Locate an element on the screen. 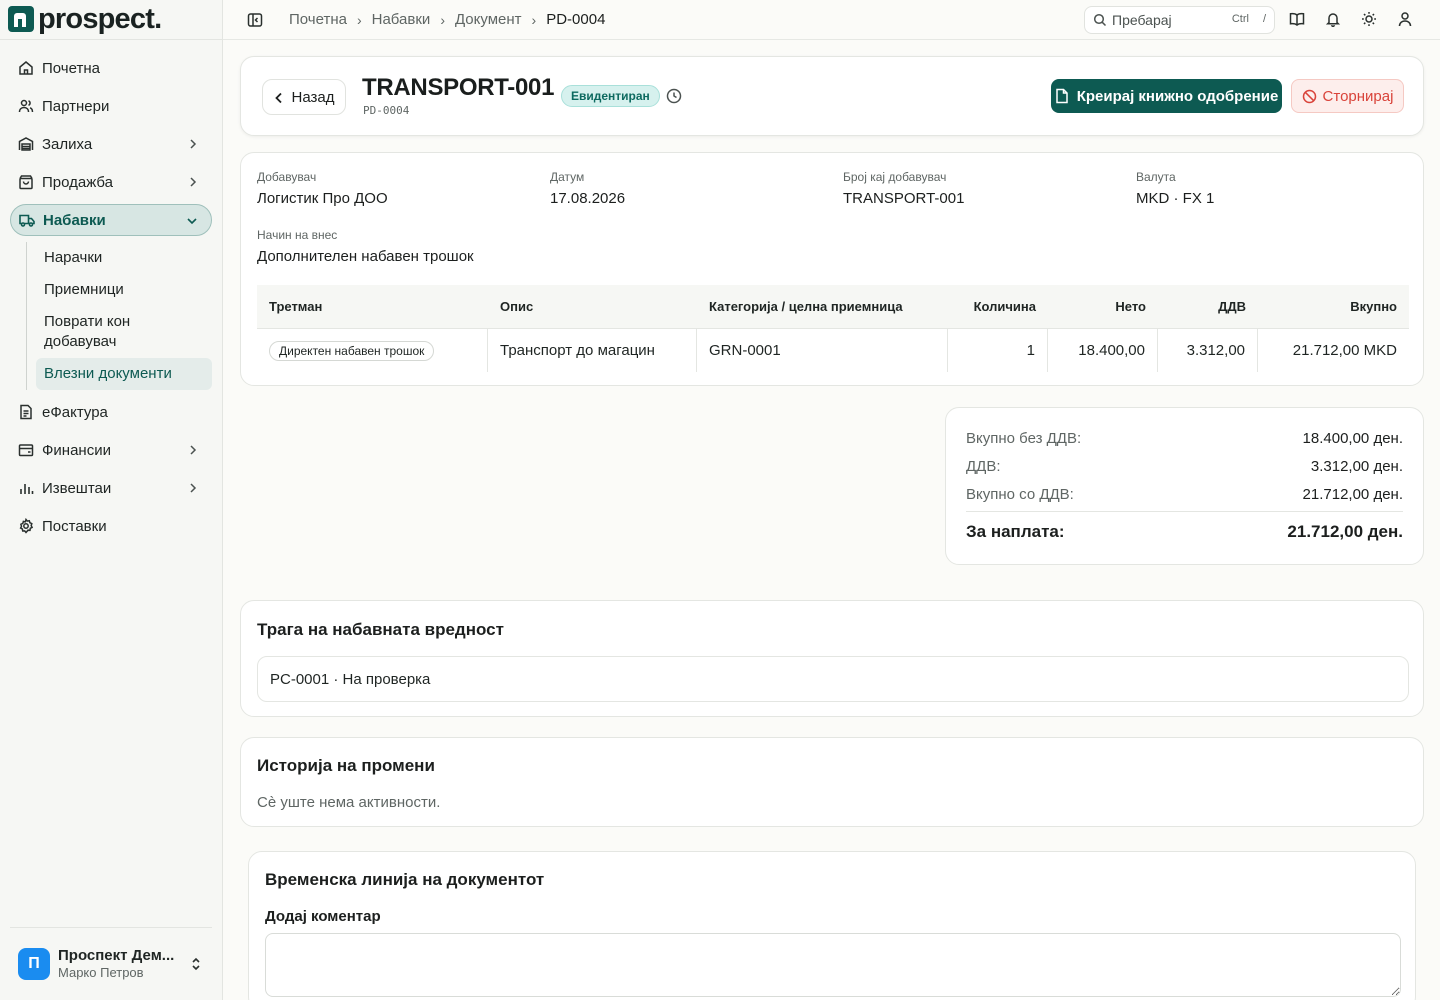  sidebar-subitem-incoming-documents: Влезни документи is located at coordinates (124, 374).